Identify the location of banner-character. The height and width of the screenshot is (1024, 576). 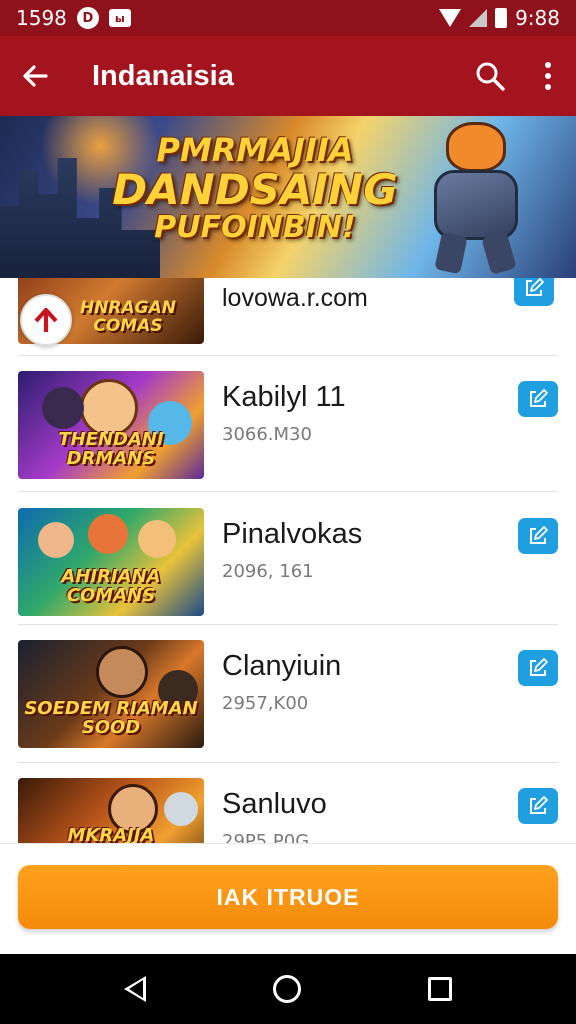
(476, 198).